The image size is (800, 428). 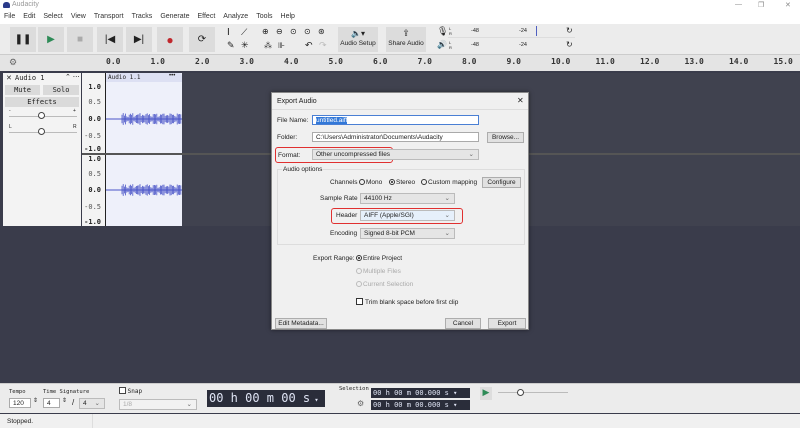 I want to click on audio-options-label: Audio options, so click(x=303, y=169).